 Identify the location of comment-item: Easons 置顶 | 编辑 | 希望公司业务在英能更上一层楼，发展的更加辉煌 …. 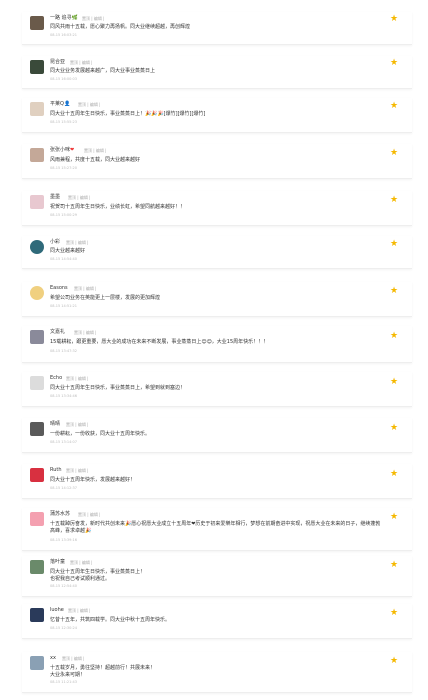
(217, 299).